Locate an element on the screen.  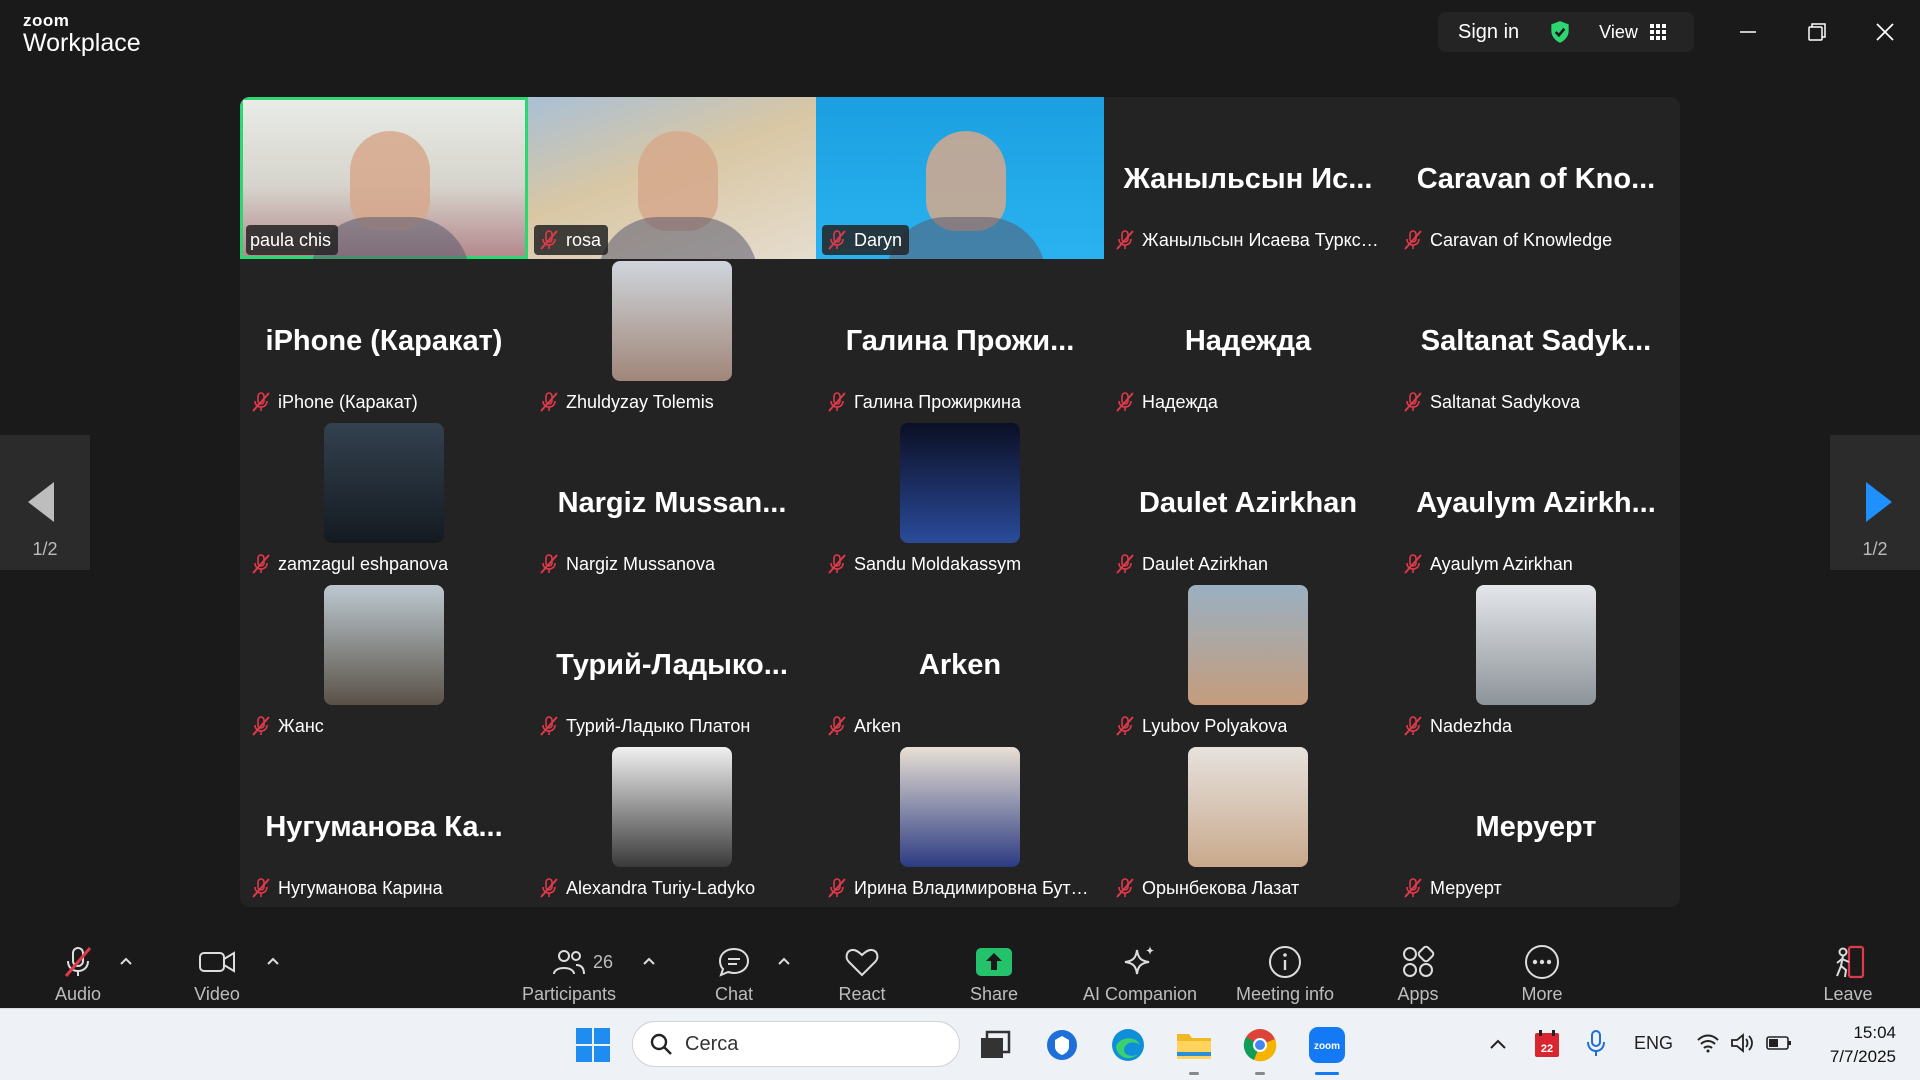
chat-button: Chat is located at coordinates (734, 975).